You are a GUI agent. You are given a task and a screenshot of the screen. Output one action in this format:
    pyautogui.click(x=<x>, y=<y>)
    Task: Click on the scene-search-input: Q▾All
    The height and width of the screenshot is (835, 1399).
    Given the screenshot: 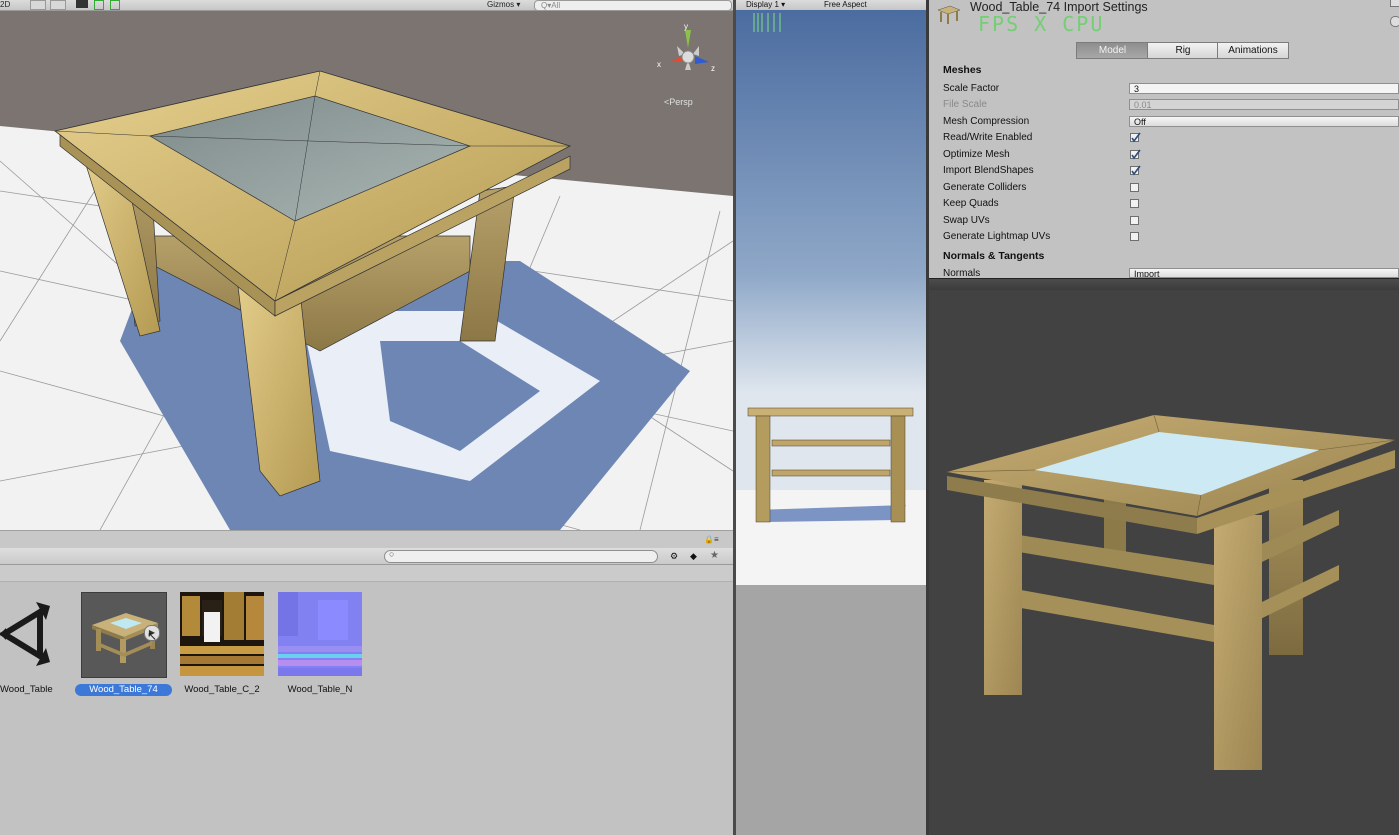 What is the action you would take?
    pyautogui.click(x=633, y=5)
    